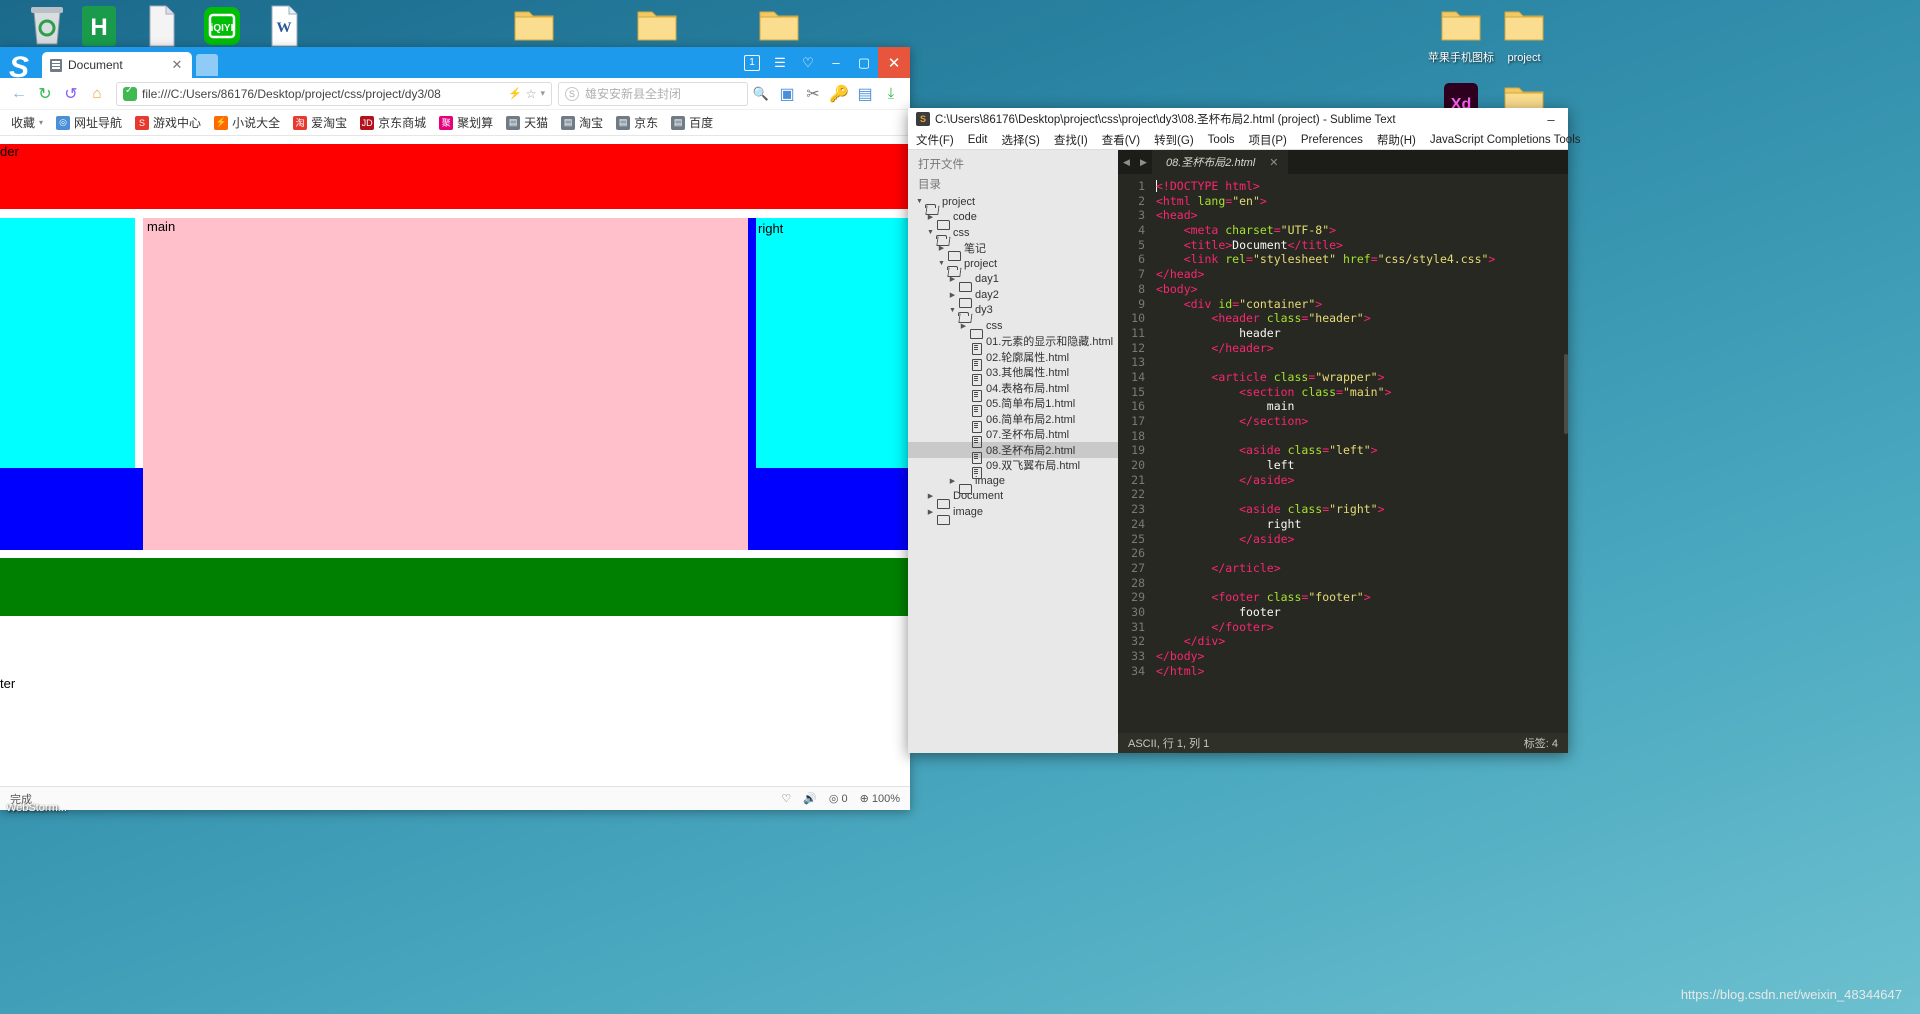 Image resolution: width=1920 pixels, height=1014 pixels. I want to click on code-line: </section>, so click(1274, 421).